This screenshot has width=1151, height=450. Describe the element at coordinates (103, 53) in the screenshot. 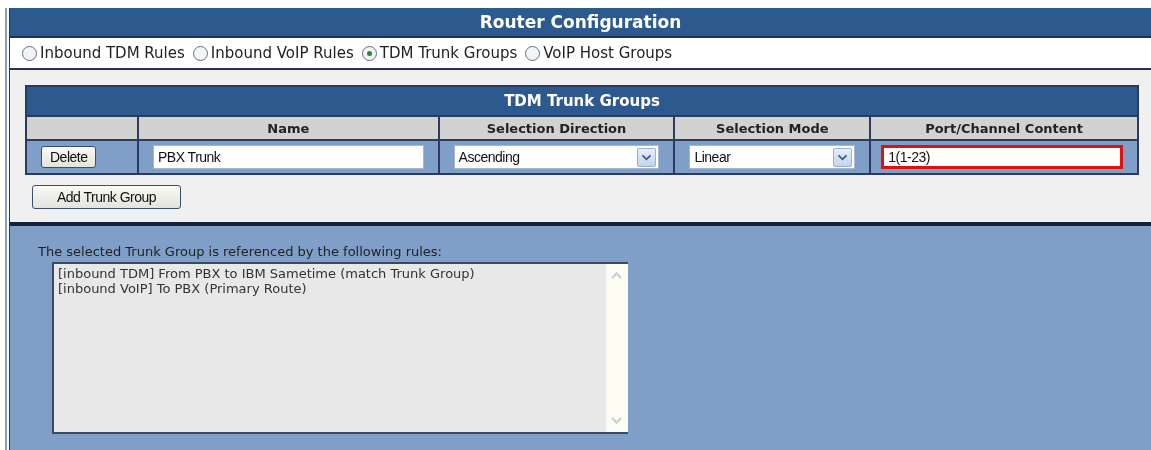

I see `view-radio-option: Inbound TDM Rules` at that location.